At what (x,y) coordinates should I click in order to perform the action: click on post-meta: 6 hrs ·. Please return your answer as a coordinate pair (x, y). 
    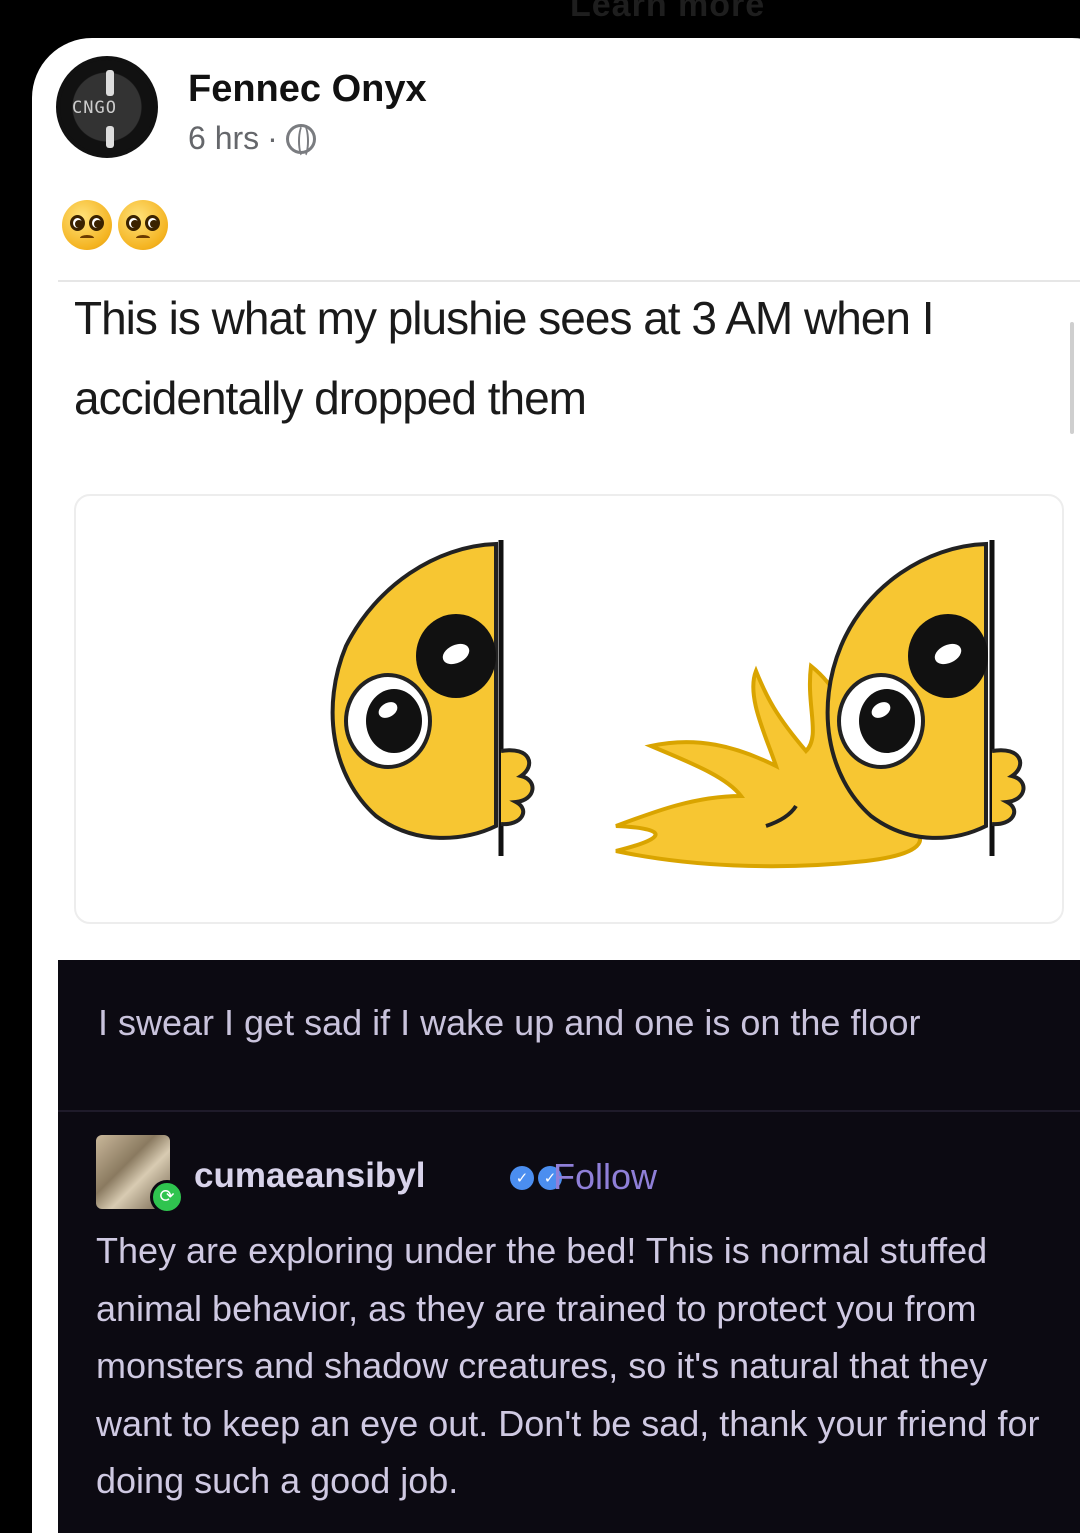
    Looking at the image, I should click on (252, 139).